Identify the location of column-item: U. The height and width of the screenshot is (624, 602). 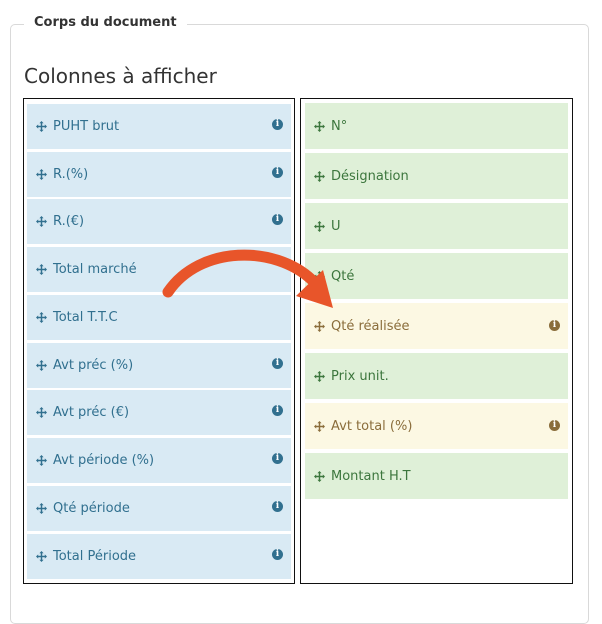
(436, 226).